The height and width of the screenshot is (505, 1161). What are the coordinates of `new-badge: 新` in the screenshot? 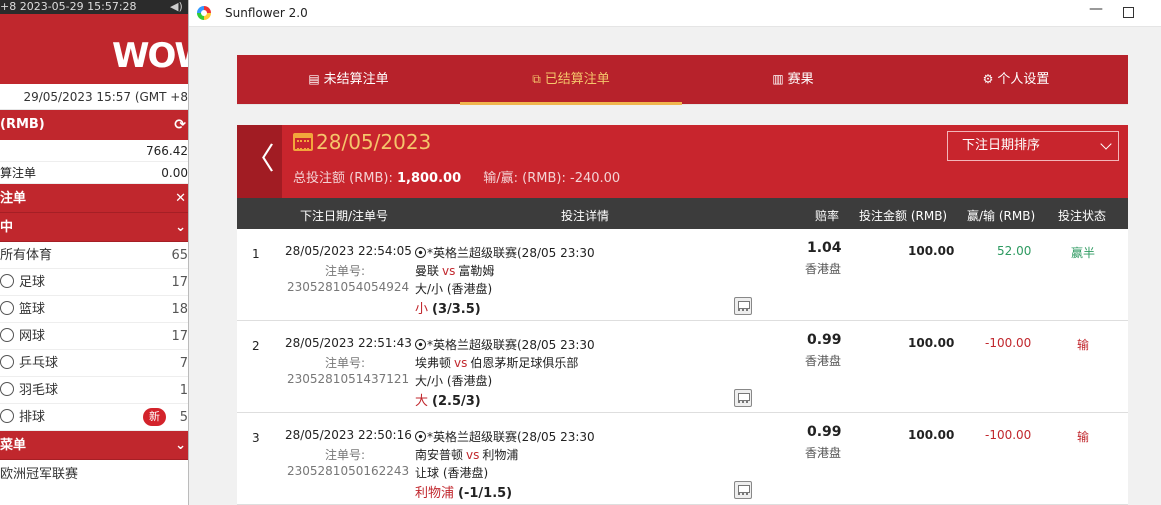 It's located at (154, 417).